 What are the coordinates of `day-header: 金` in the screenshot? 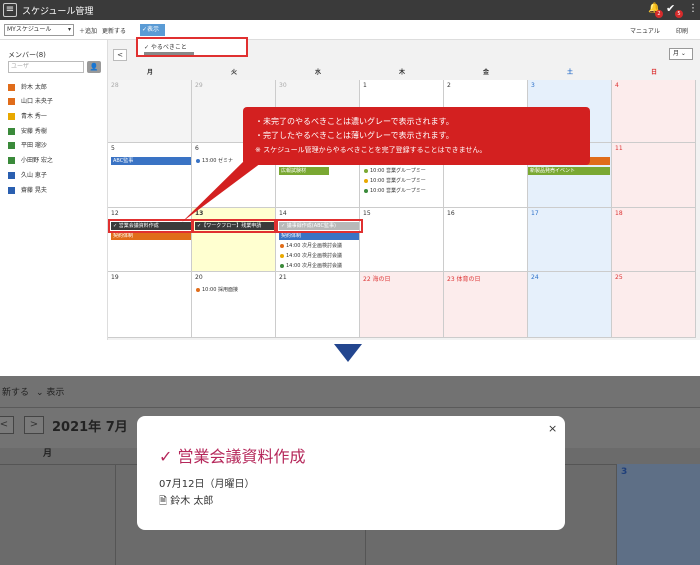 It's located at (485, 72).